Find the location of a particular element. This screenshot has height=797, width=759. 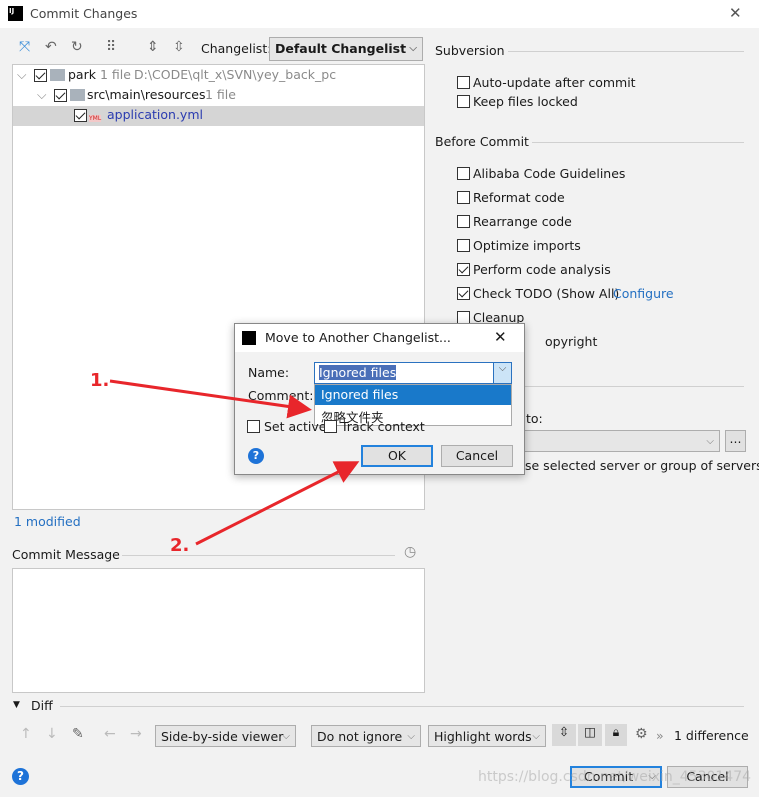

annotation-arrows is located at coordinates (234, 462).